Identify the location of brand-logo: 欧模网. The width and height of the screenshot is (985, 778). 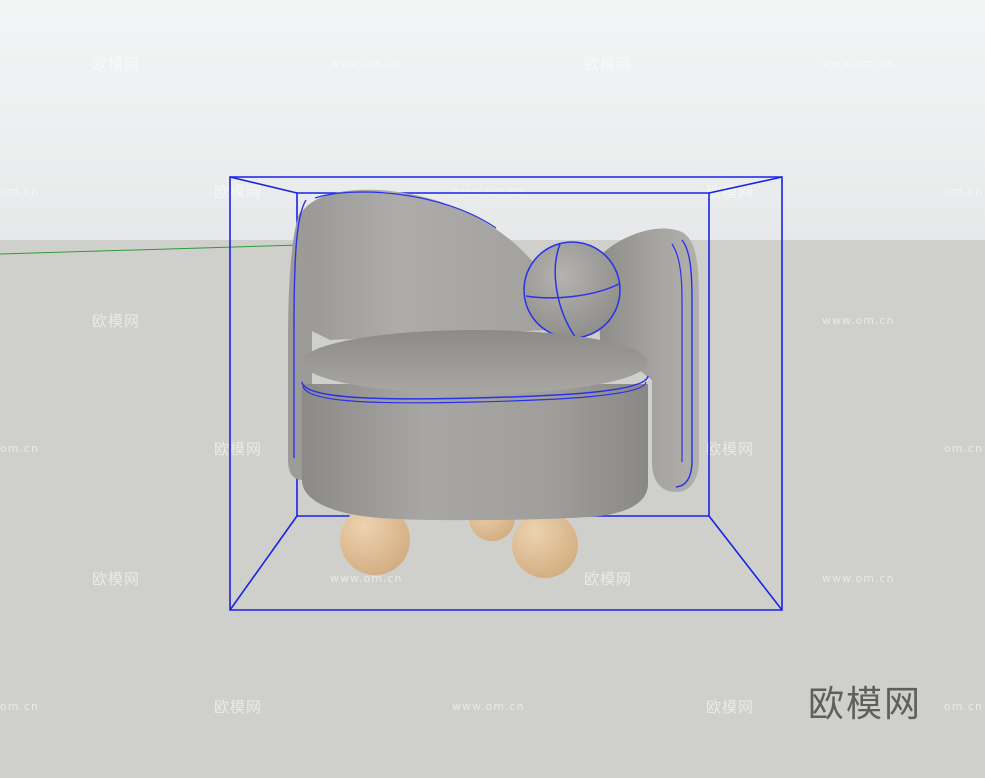
(865, 704).